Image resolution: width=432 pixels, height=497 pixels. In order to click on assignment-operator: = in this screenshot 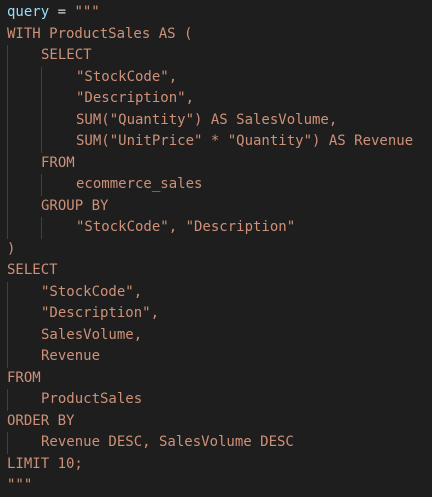, I will do `click(62, 12)`.